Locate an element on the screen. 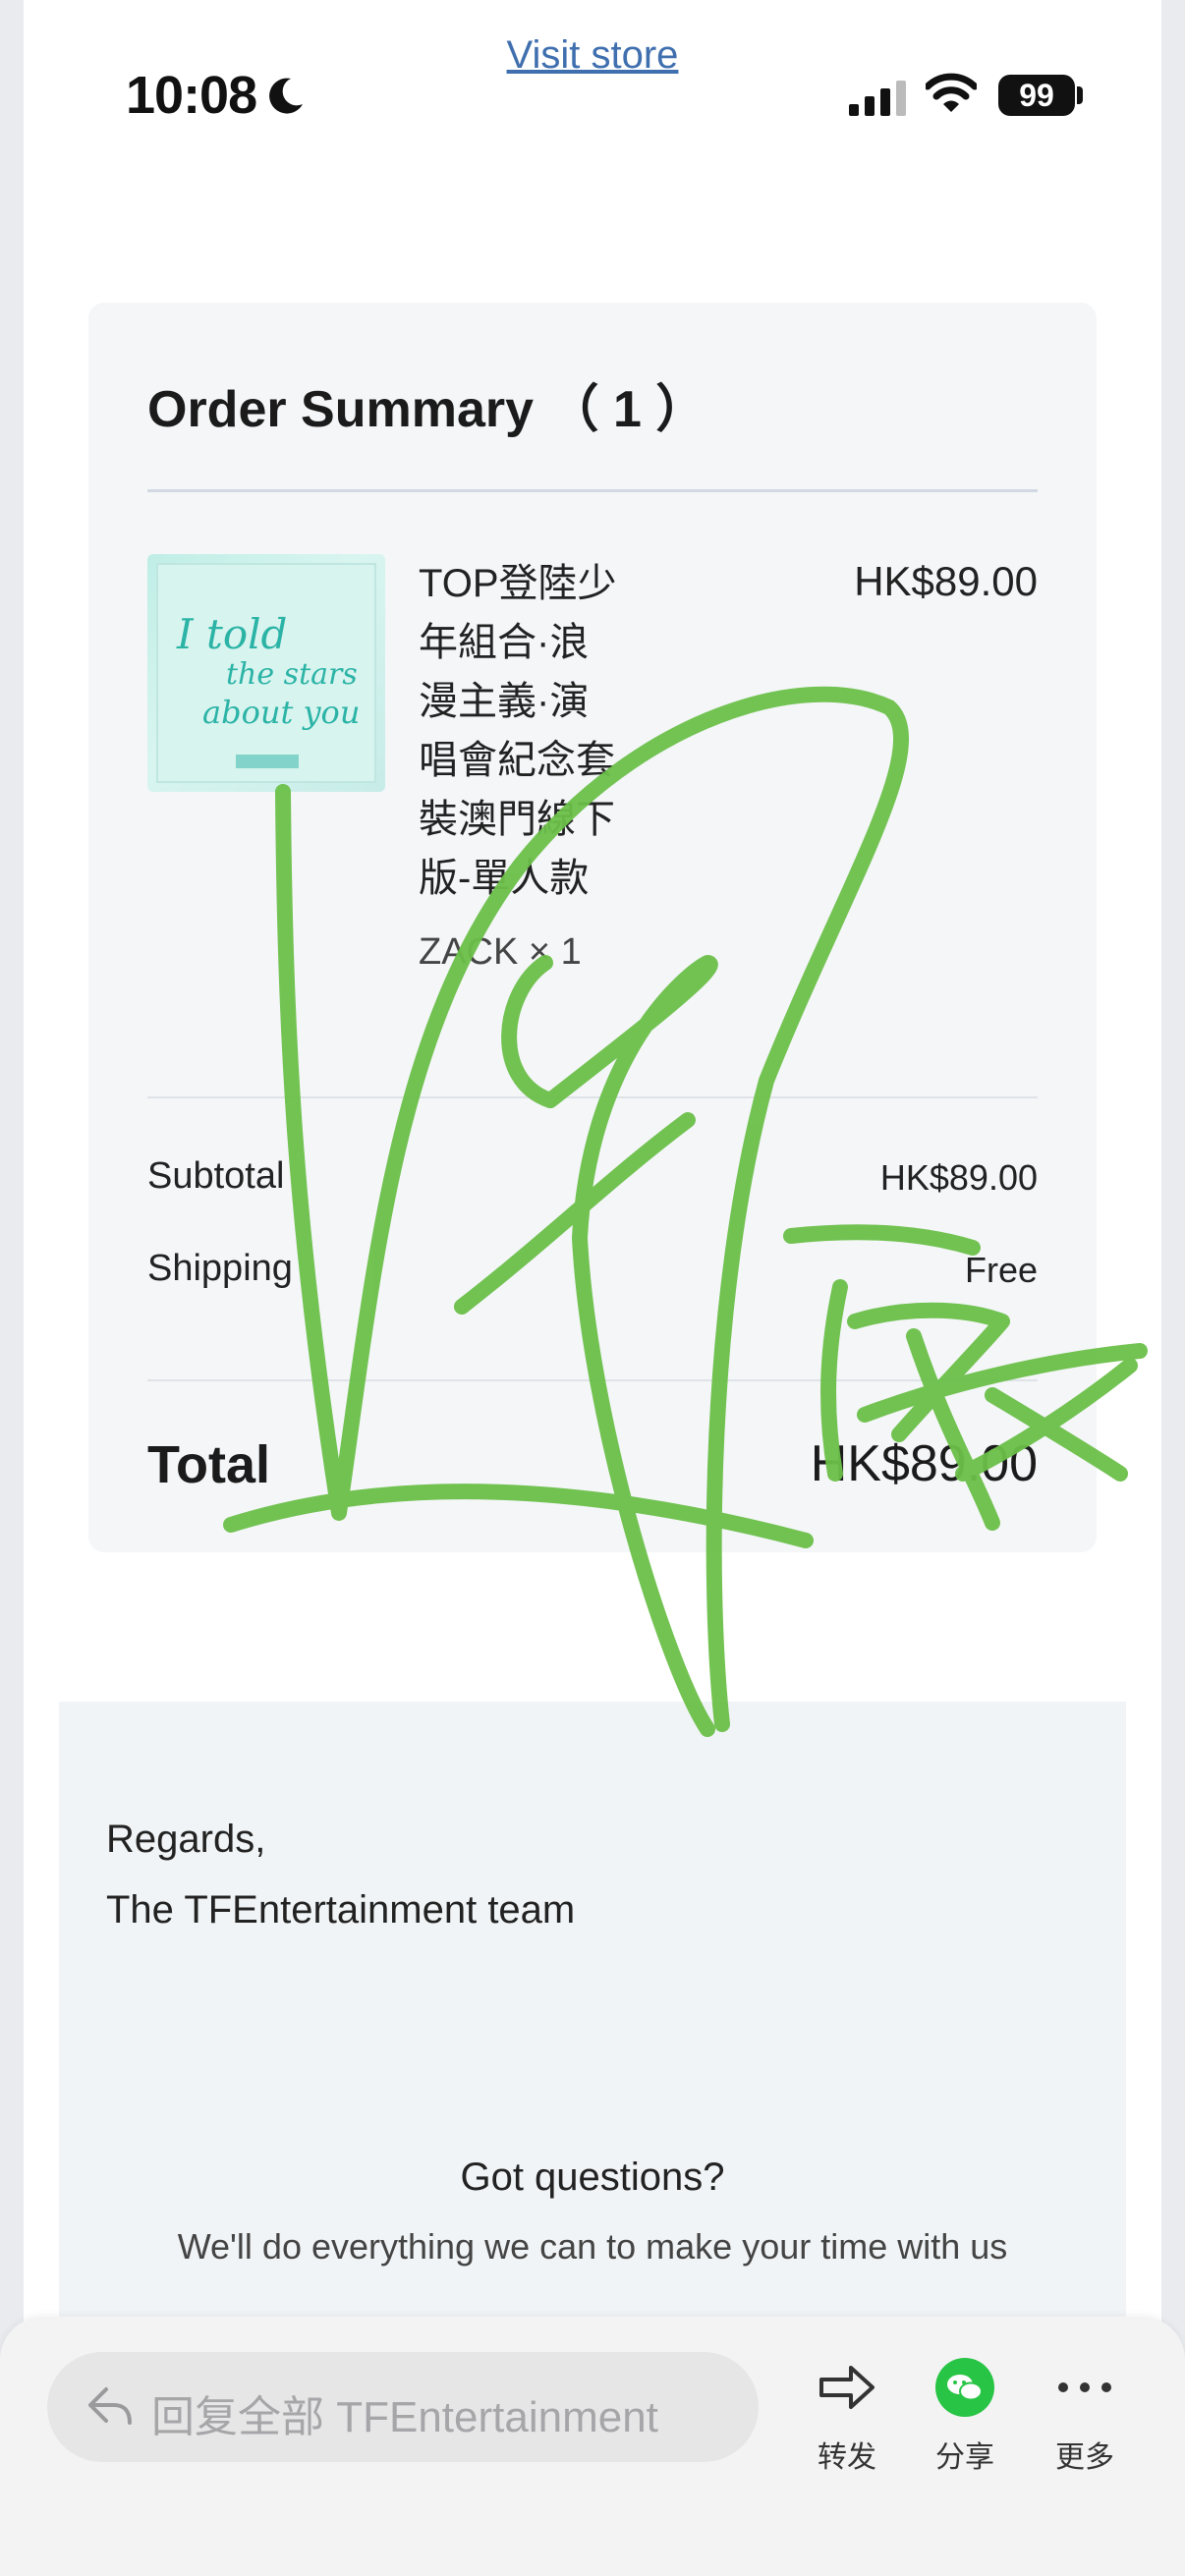 The height and width of the screenshot is (2576, 1185). more-button: 更多 is located at coordinates (1085, 2416).